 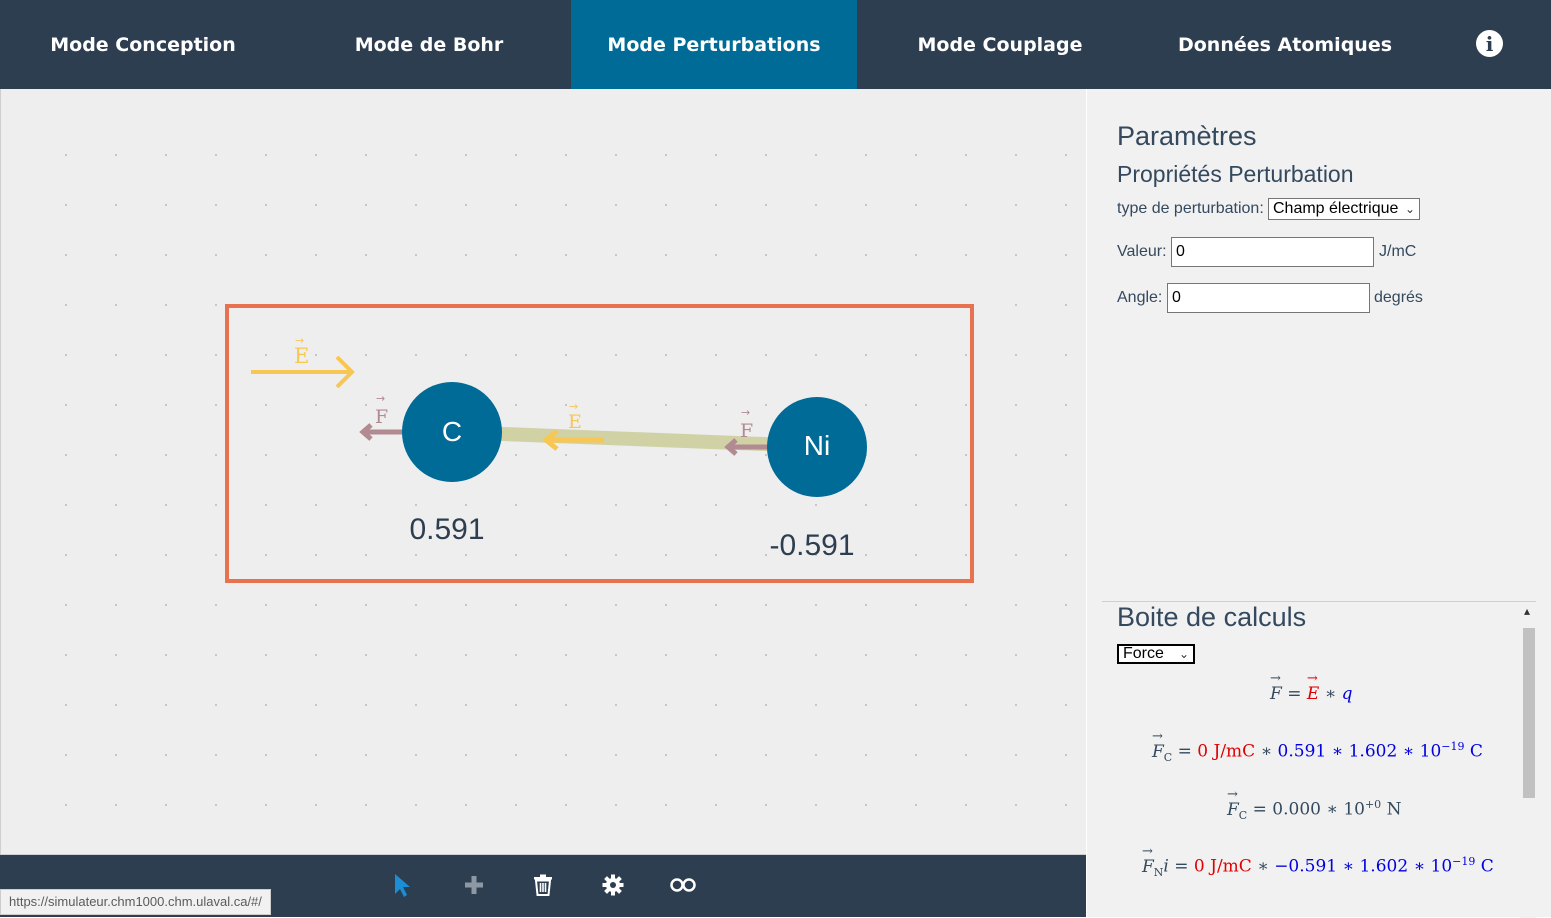 I want to click on perturbation-type-select: Champ électrique ⌄, so click(x=1344, y=209).